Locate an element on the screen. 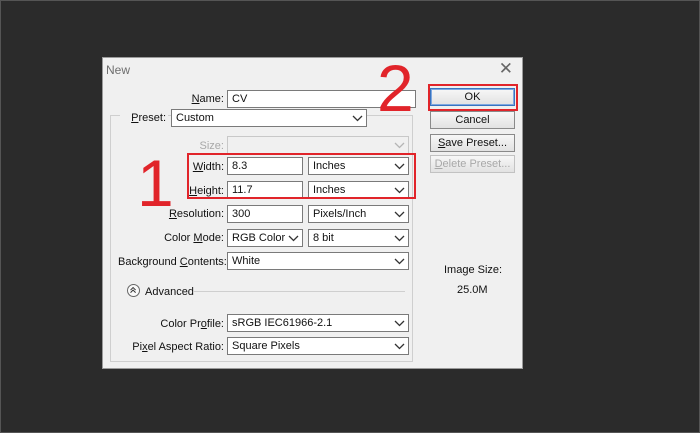 Image resolution: width=700 pixels, height=433 pixels. advanced-toggle is located at coordinates (133, 290).